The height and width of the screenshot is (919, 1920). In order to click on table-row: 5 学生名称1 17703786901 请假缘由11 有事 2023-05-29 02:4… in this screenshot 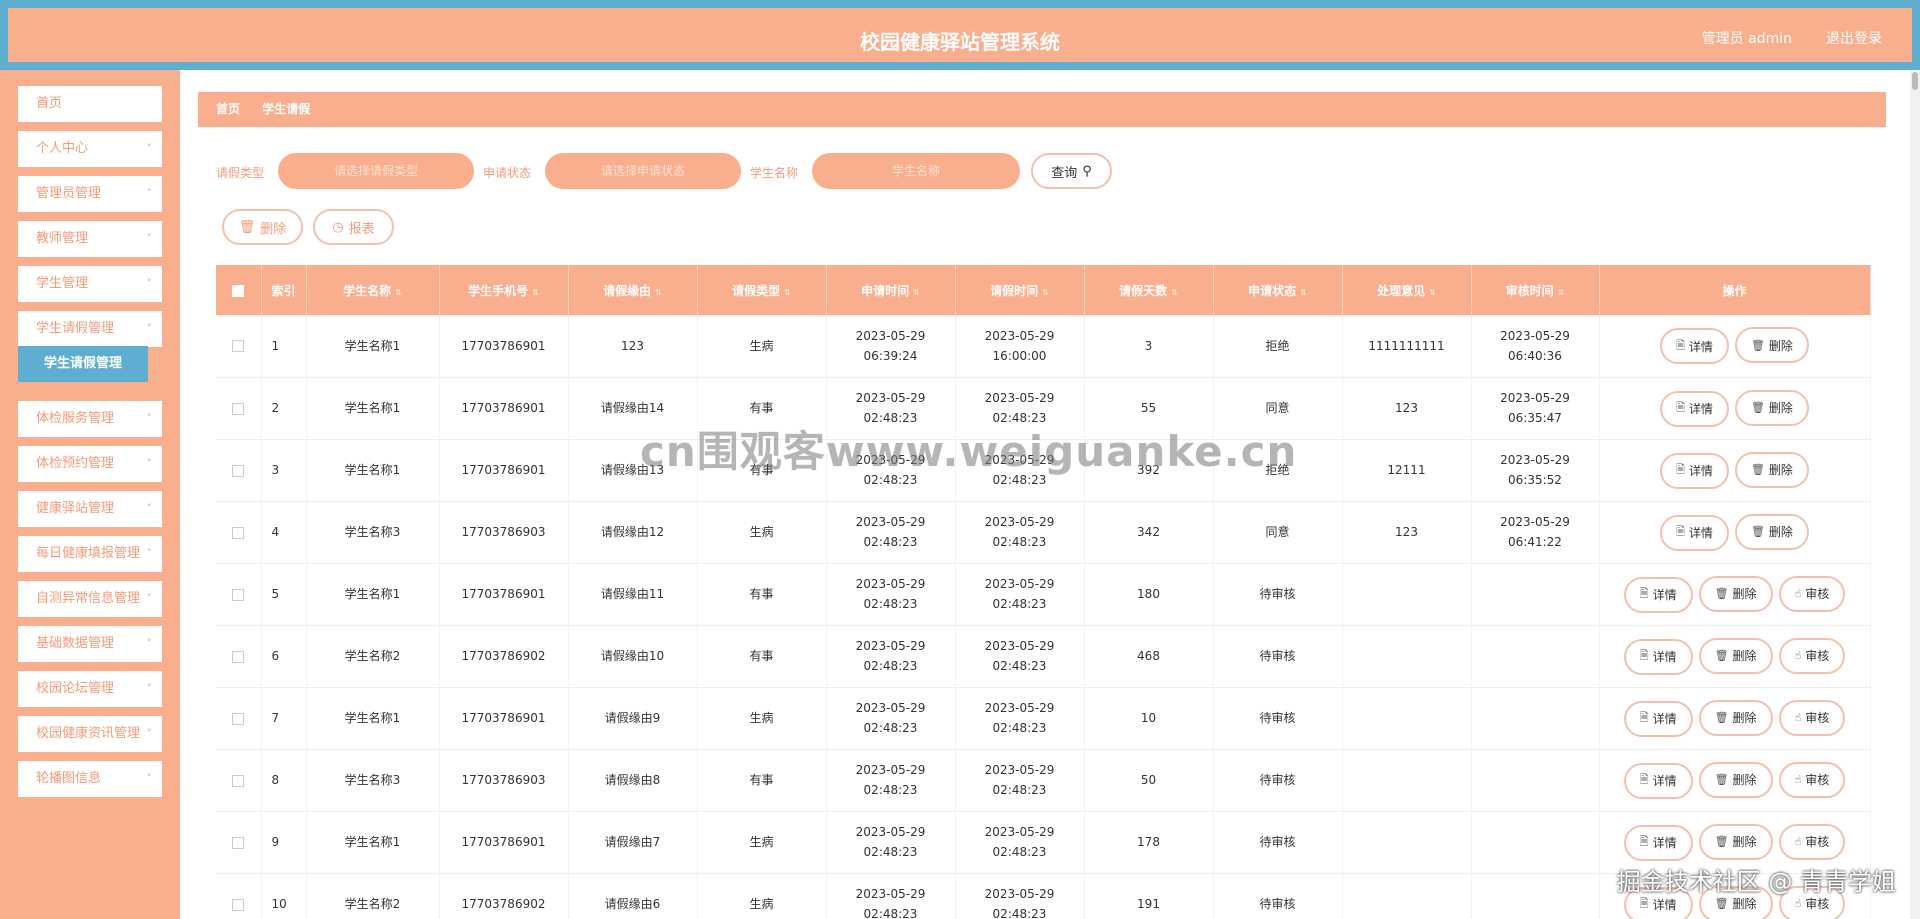, I will do `click(1043, 594)`.